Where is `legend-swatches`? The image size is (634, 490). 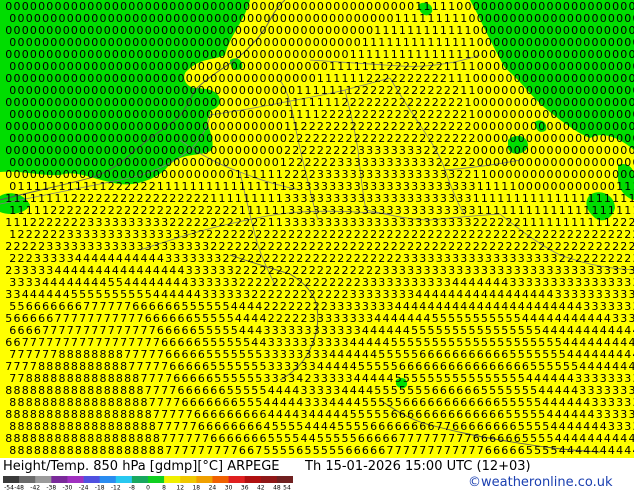
legend-swatches is located at coordinates (148, 479).